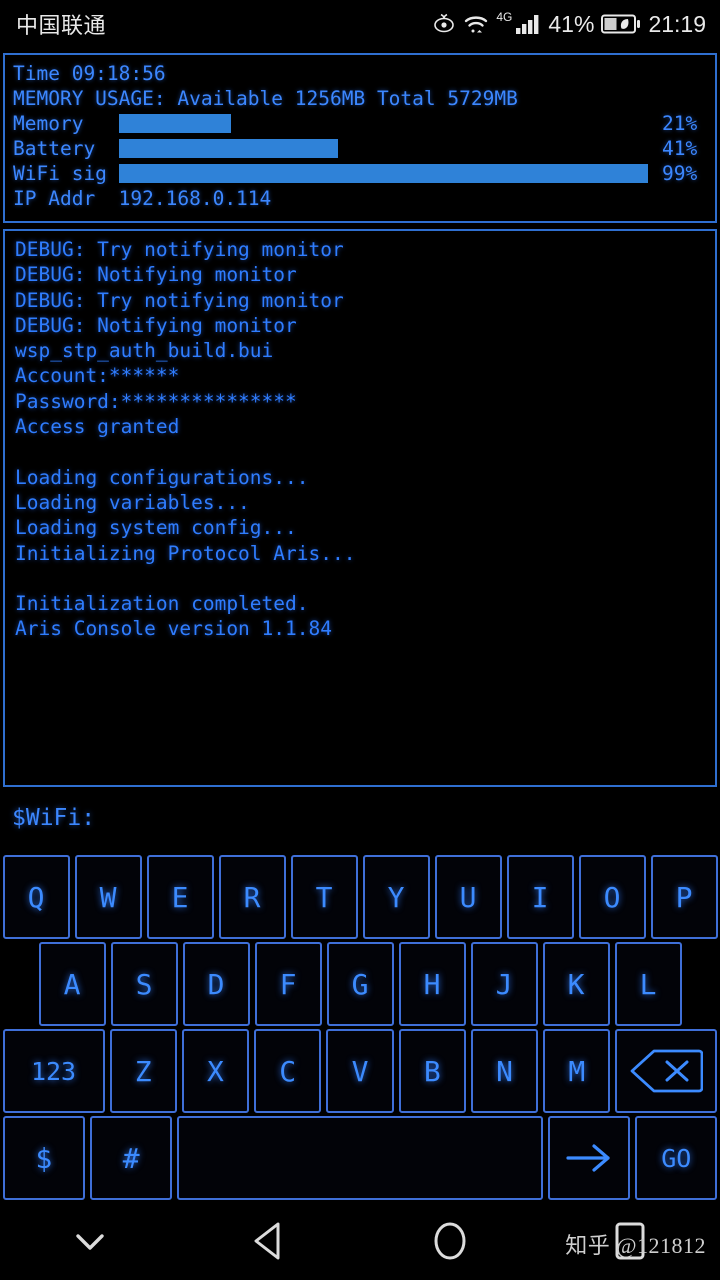 Image resolution: width=720 pixels, height=1280 pixels. Describe the element at coordinates (131, 1158) in the screenshot. I see `key-hash: #` at that location.